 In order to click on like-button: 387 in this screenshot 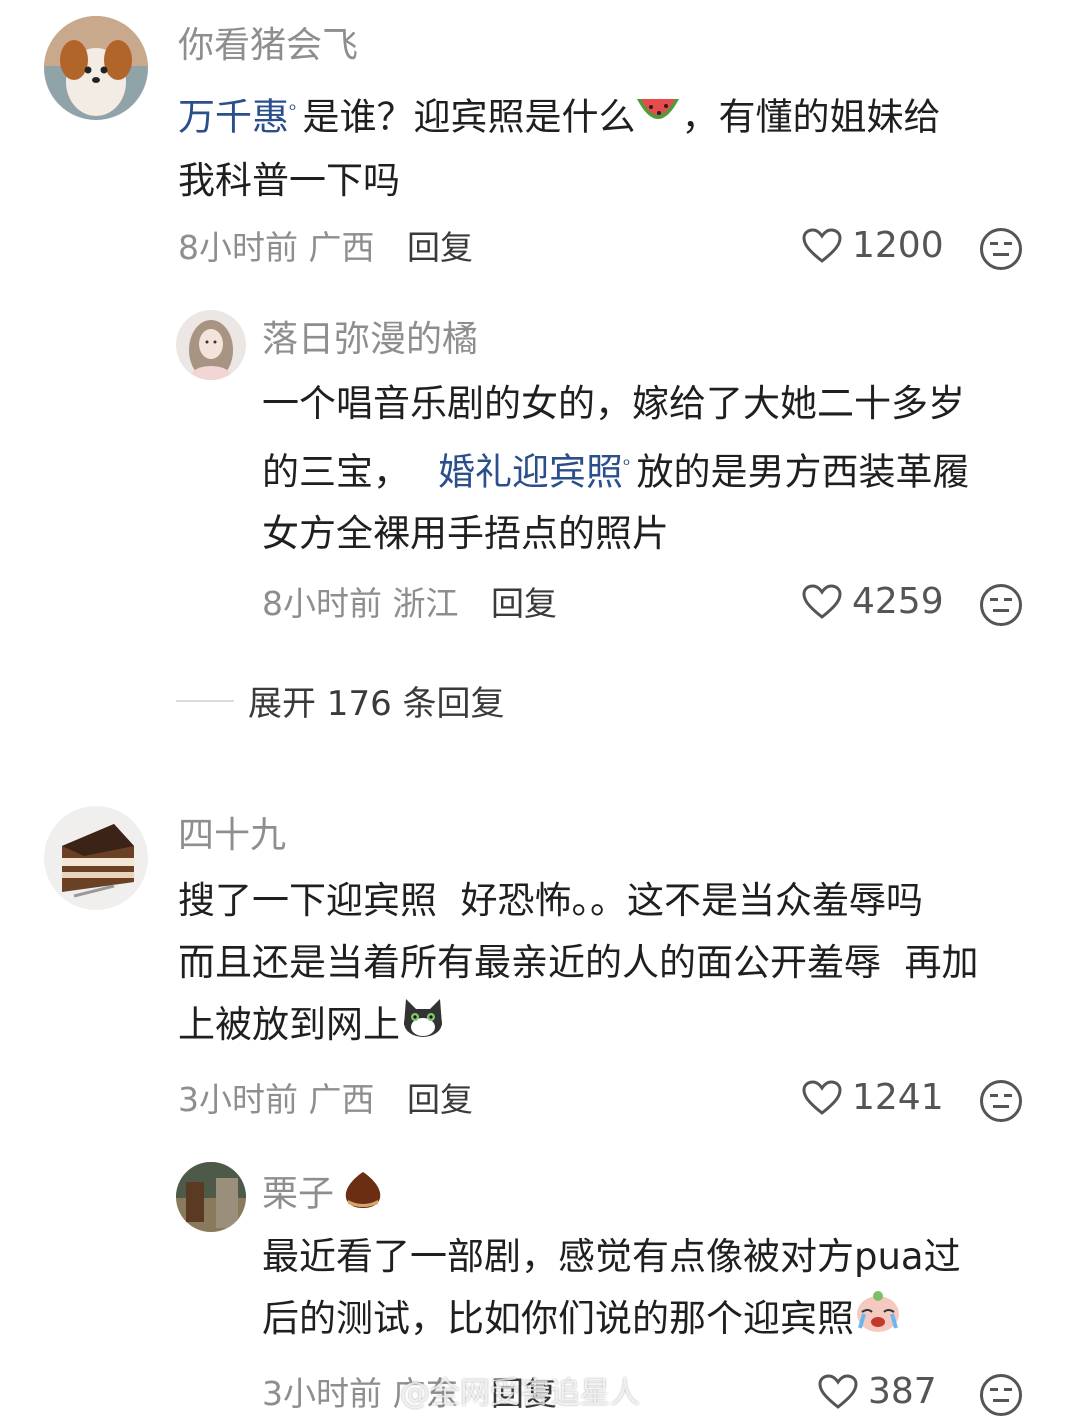, I will do `click(877, 1392)`.